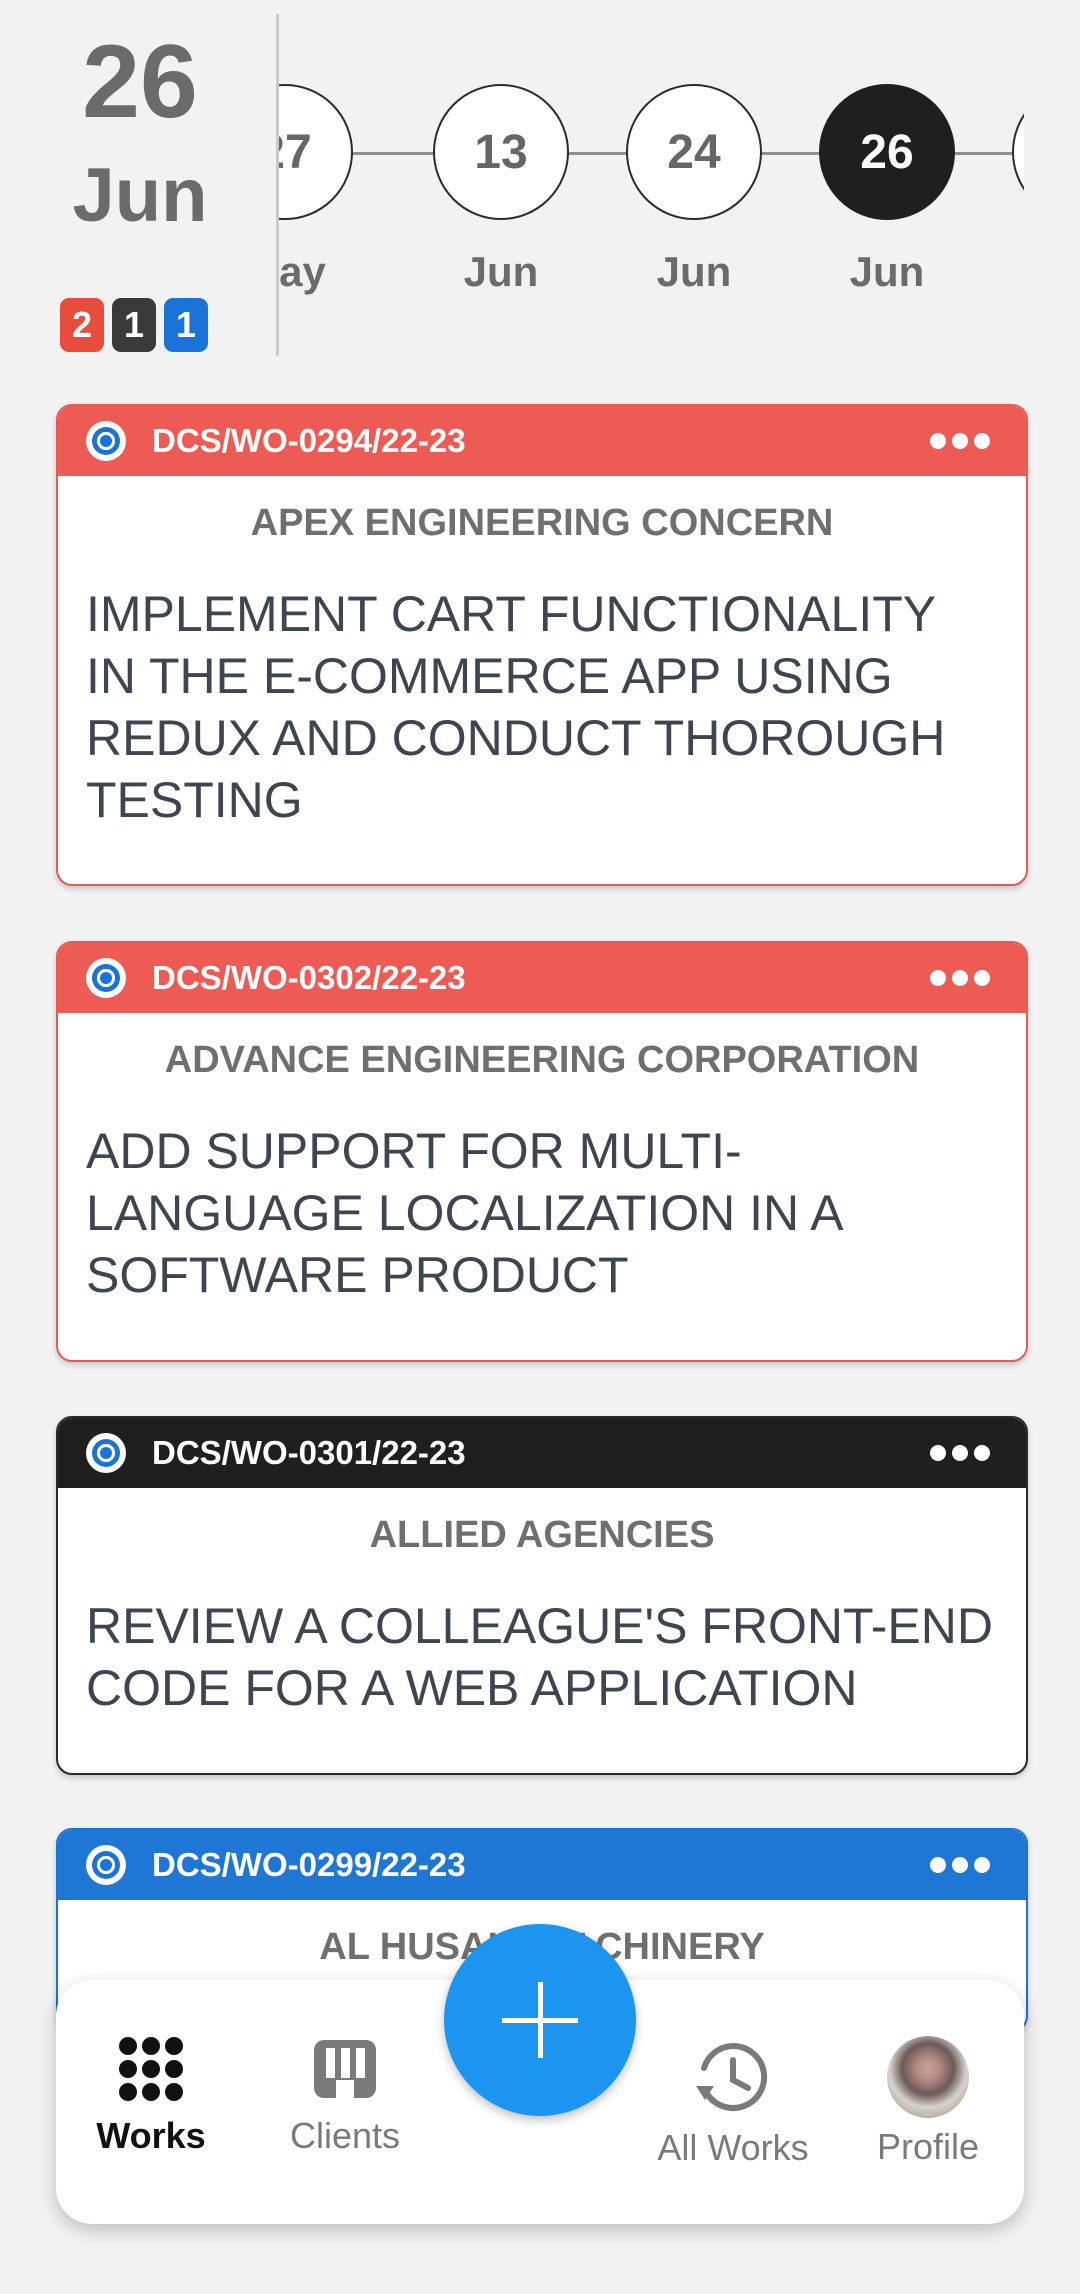 The width and height of the screenshot is (1080, 2294). I want to click on nav-all-works: All Works, so click(733, 2104).